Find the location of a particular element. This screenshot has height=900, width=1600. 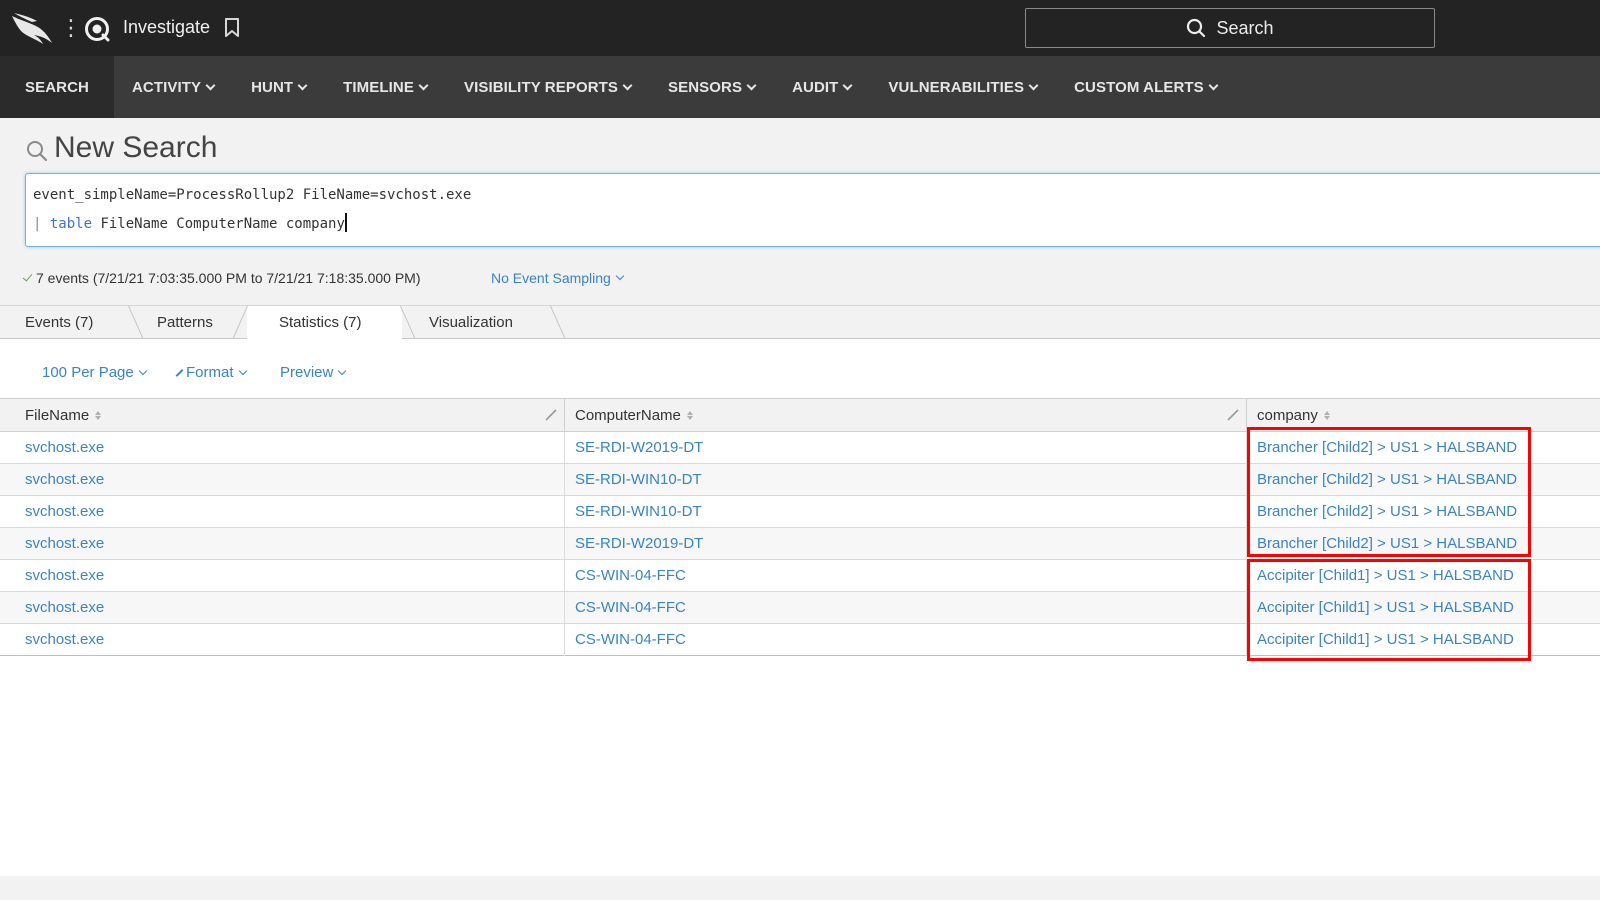

nav-audit: AUDIT is located at coordinates (821, 87).